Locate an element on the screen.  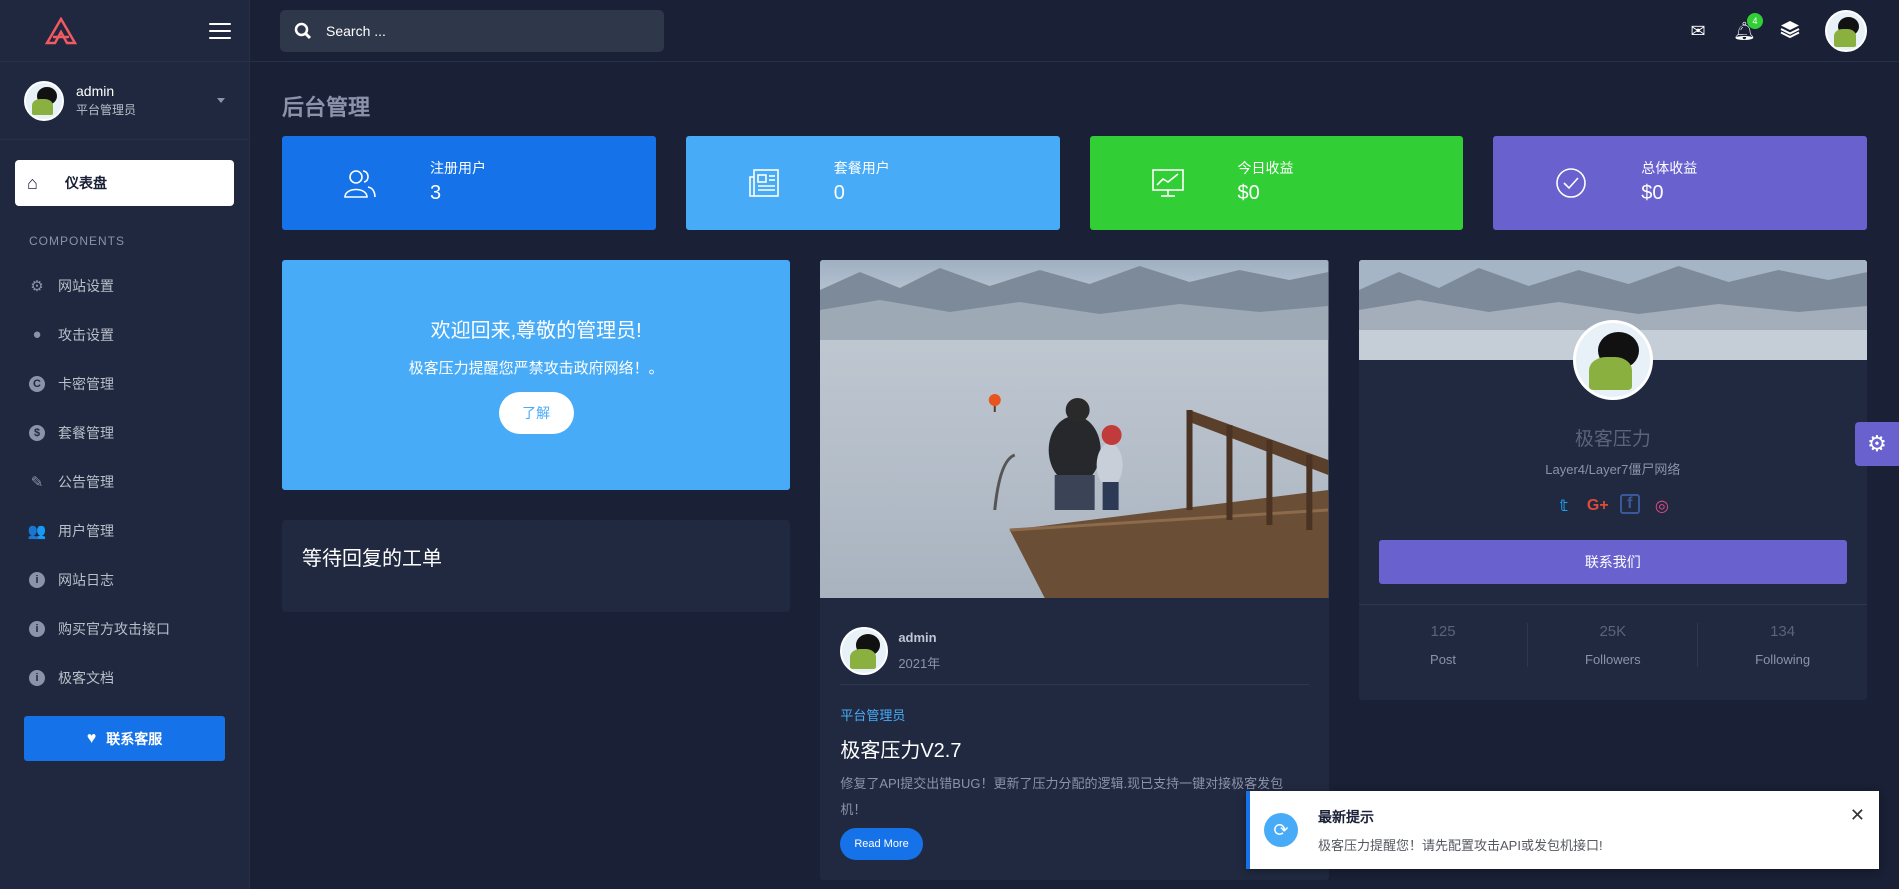
sidebar-item-dashboard: ⌂ 仪表盘 is located at coordinates (124, 183).